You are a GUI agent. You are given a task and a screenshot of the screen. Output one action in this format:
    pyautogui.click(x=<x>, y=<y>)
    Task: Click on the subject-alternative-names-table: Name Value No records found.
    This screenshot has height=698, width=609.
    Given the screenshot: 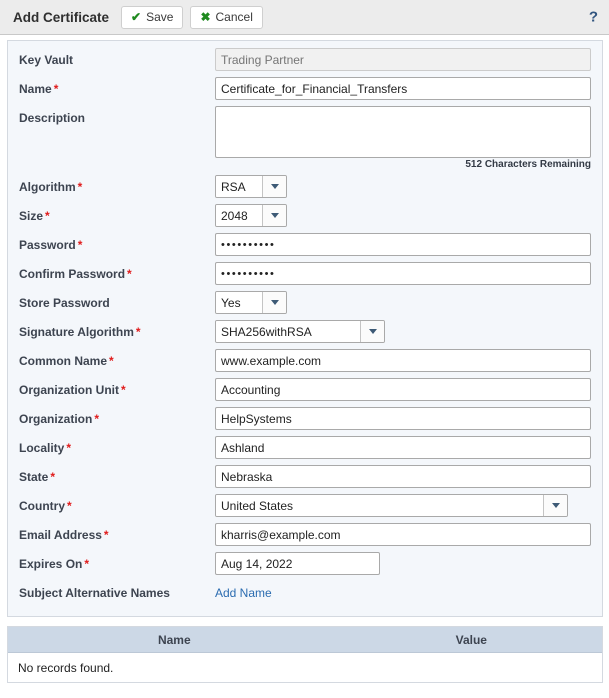 What is the action you would take?
    pyautogui.click(x=305, y=654)
    